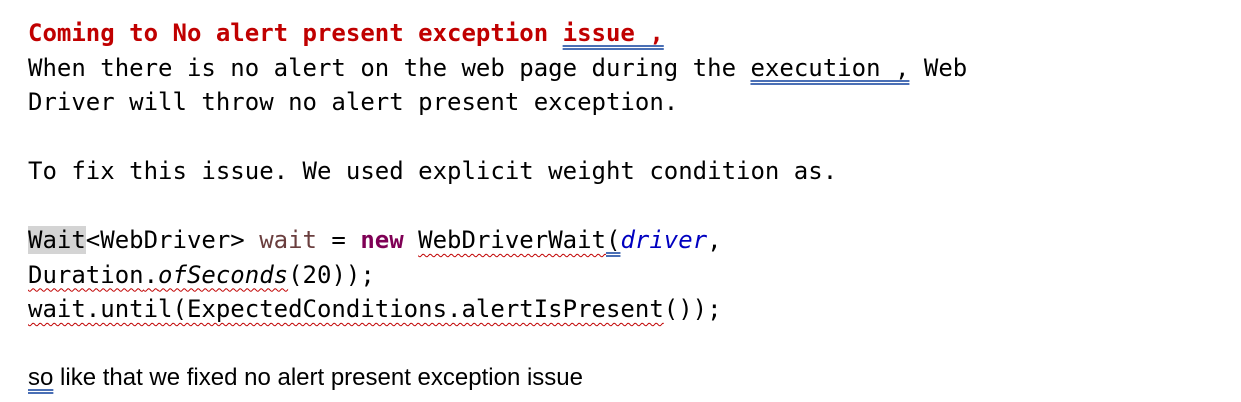 This screenshot has width=1241, height=402. What do you see at coordinates (338, 240) in the screenshot?
I see `code-assign: =` at bounding box center [338, 240].